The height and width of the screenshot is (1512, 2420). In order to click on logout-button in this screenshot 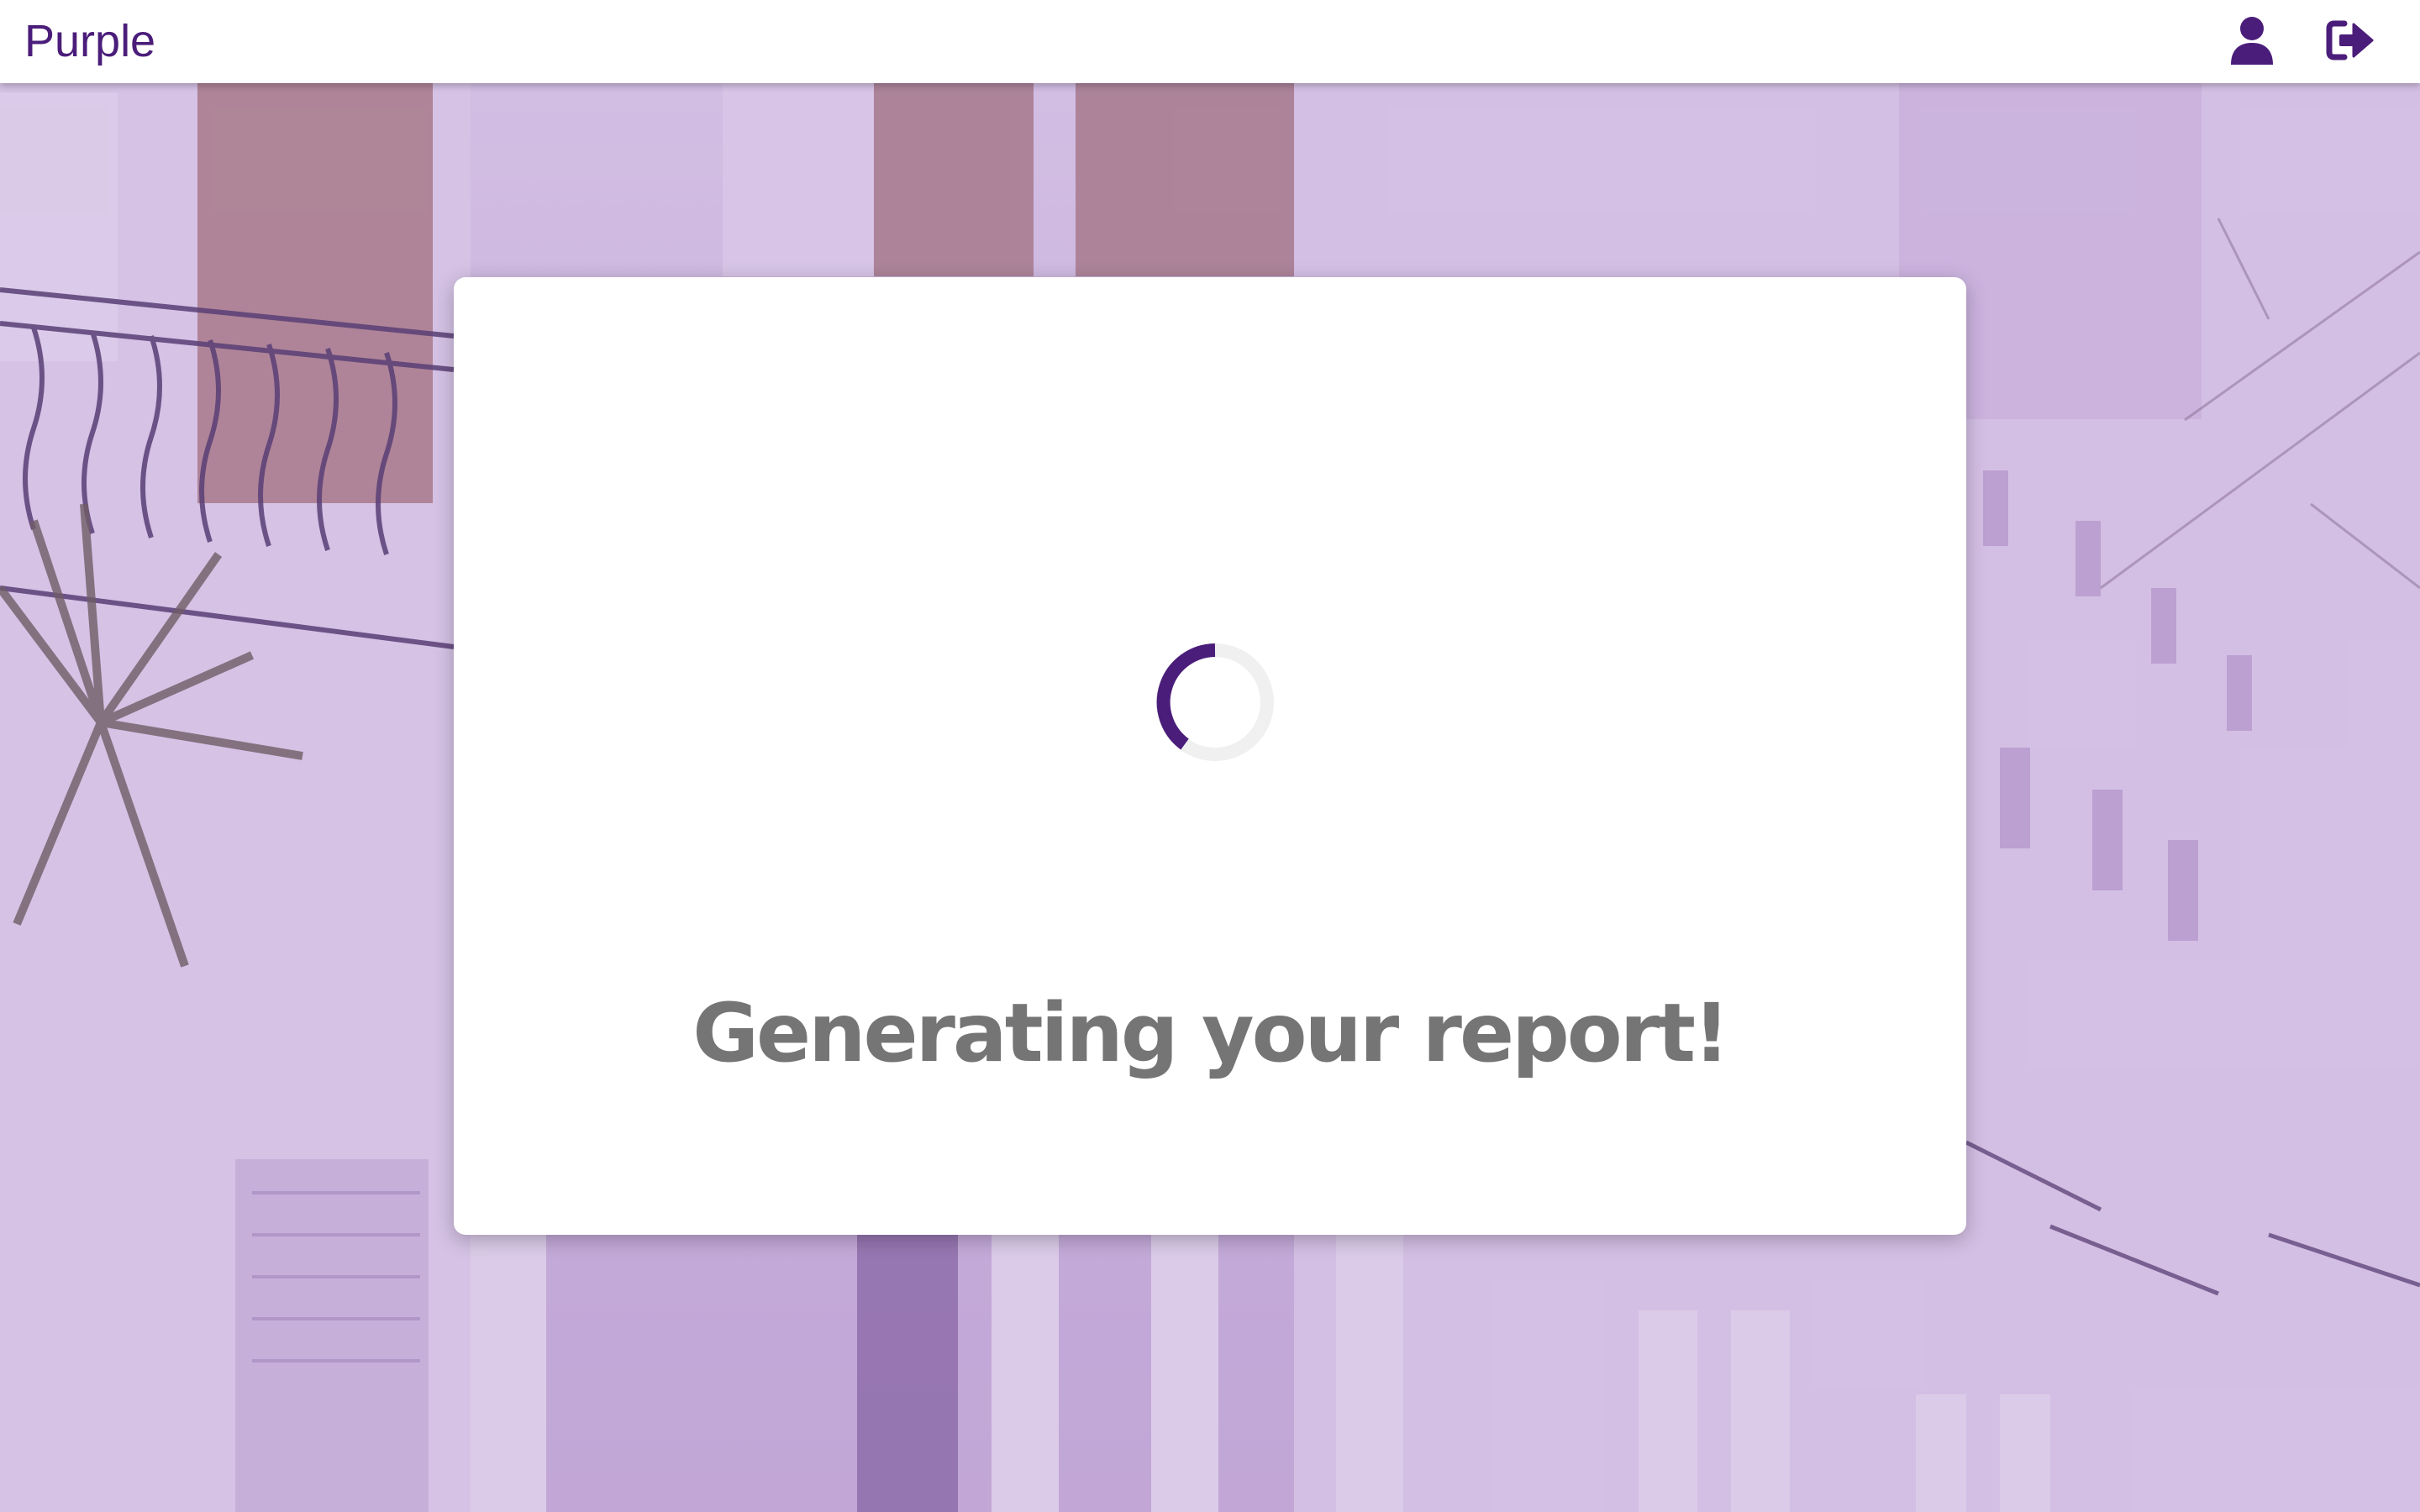, I will do `click(2350, 42)`.